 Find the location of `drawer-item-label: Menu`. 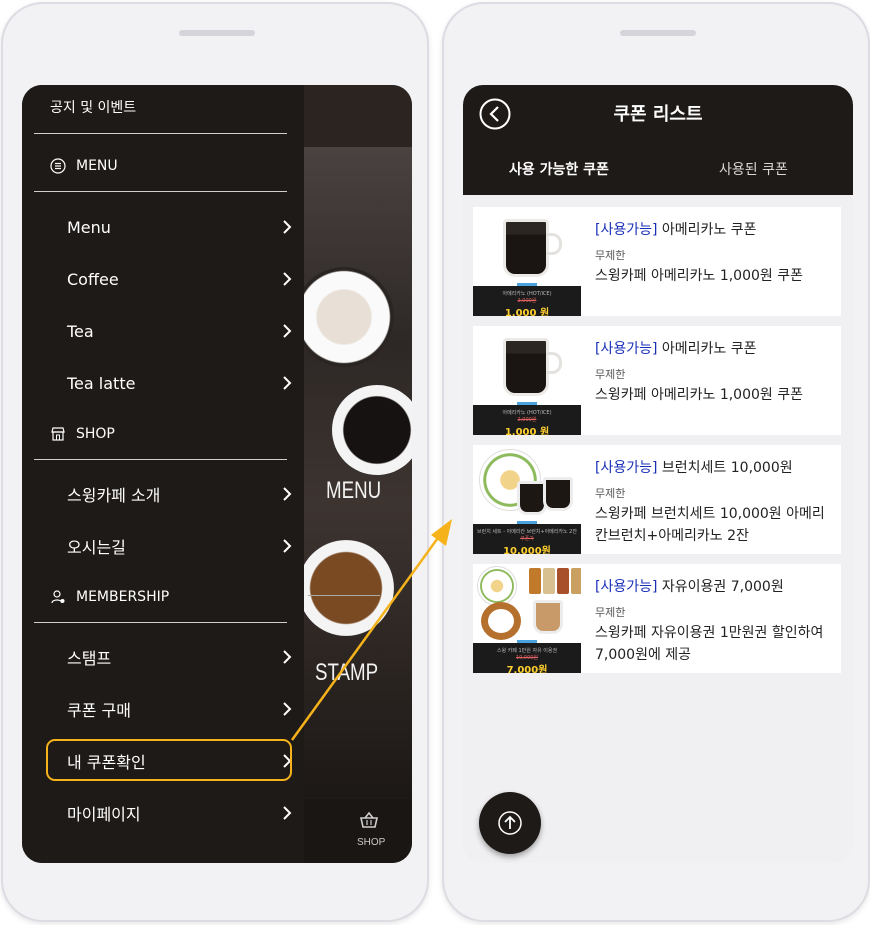

drawer-item-label: Menu is located at coordinates (89, 227).